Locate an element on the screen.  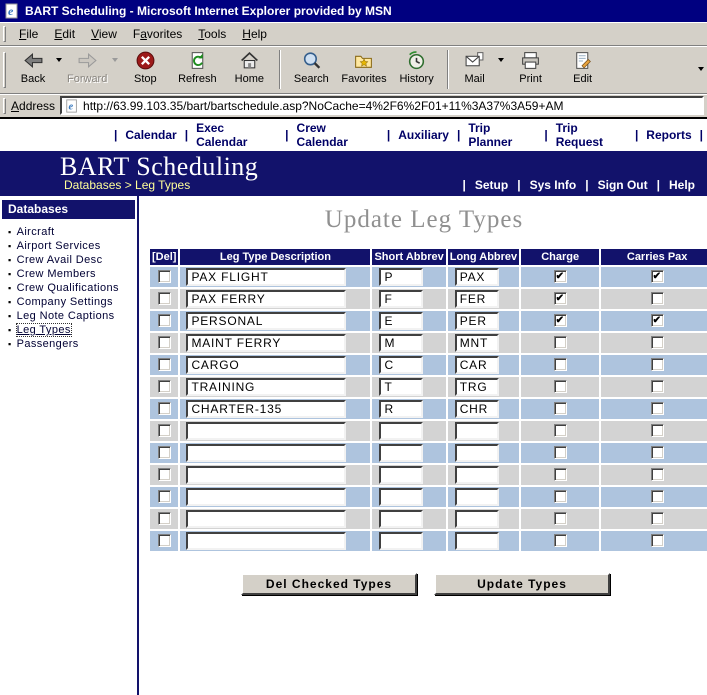
top-nav-calendar: Calendar is located at coordinates (150, 135).